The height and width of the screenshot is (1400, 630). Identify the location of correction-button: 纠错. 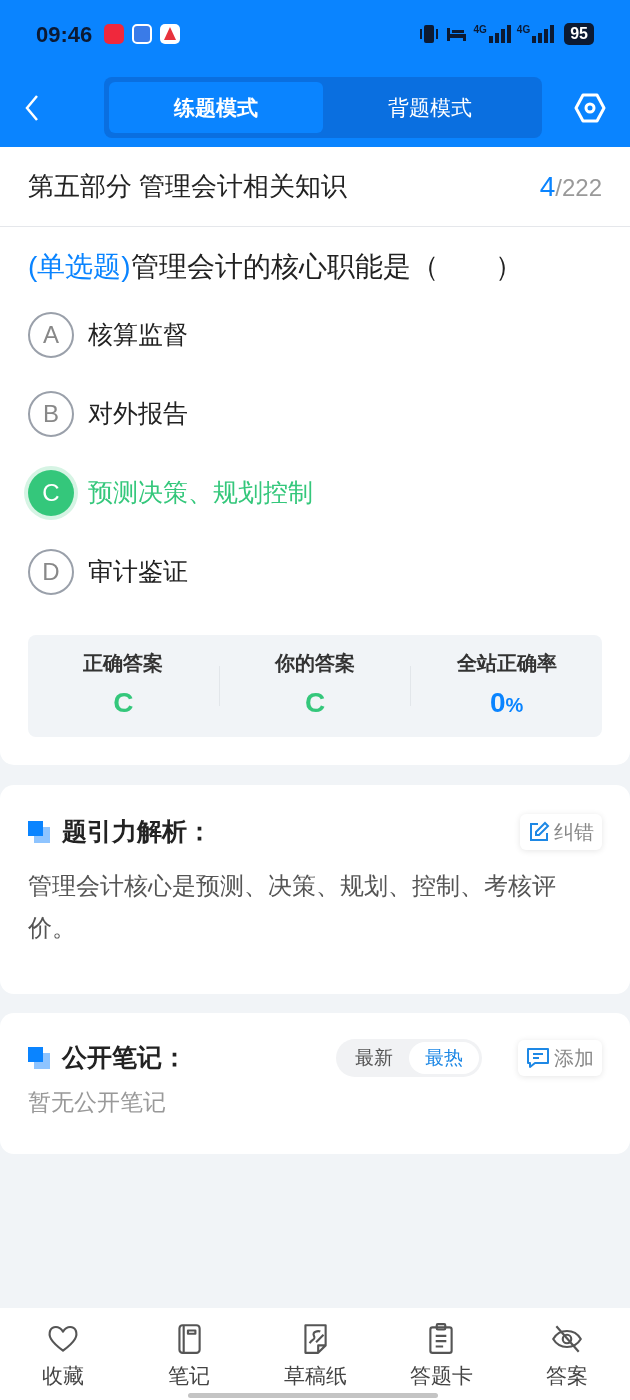
(561, 831).